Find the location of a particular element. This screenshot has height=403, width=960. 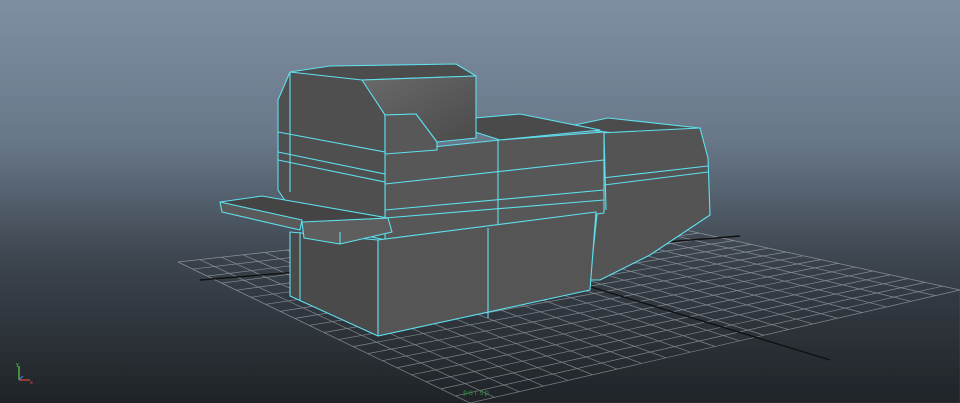

svg-text: y is located at coordinates (17, 365).